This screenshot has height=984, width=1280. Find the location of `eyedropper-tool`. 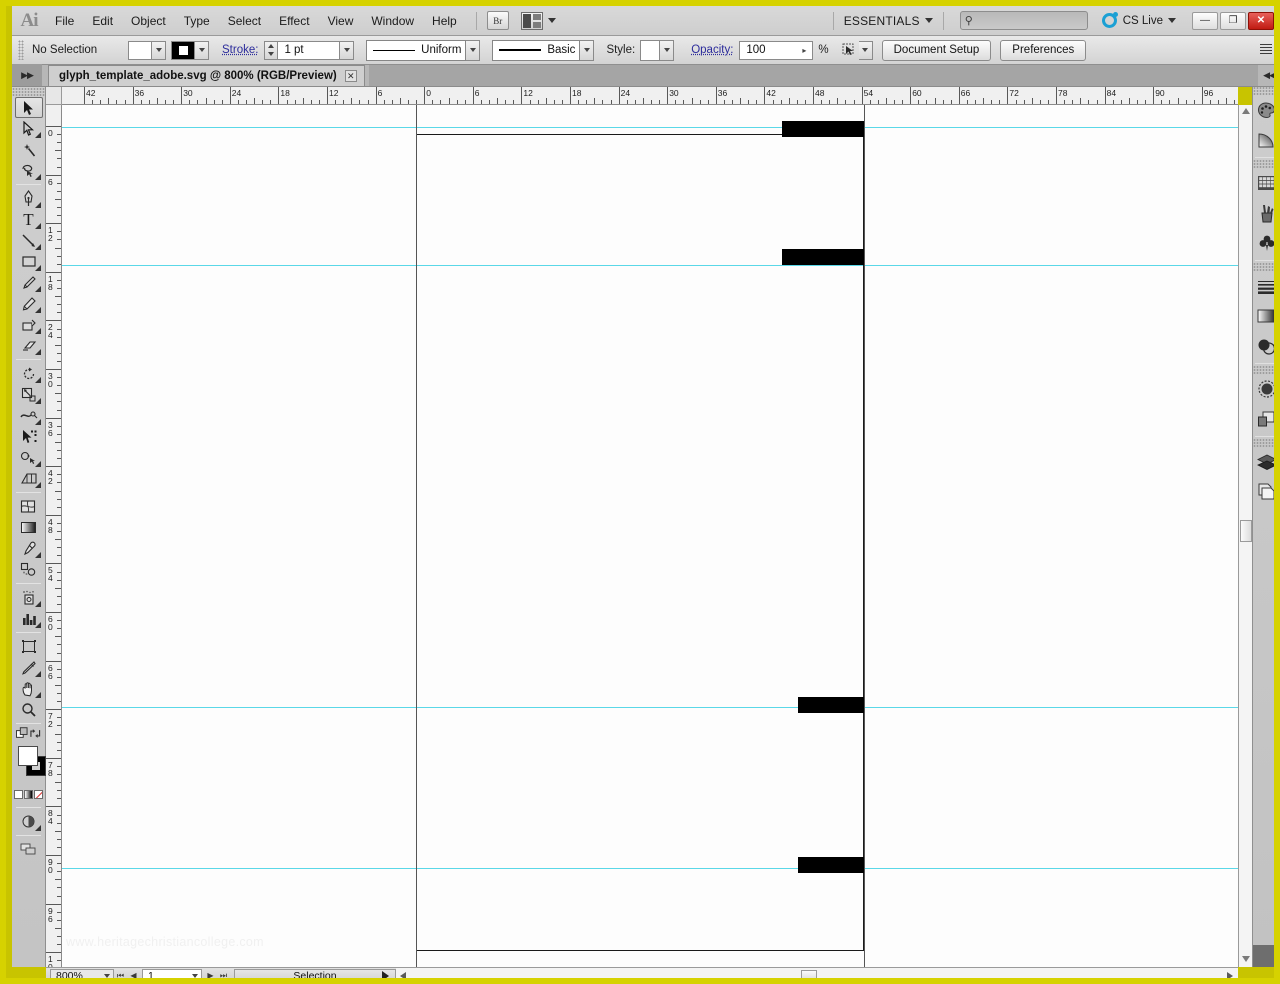

eyedropper-tool is located at coordinates (29, 548).